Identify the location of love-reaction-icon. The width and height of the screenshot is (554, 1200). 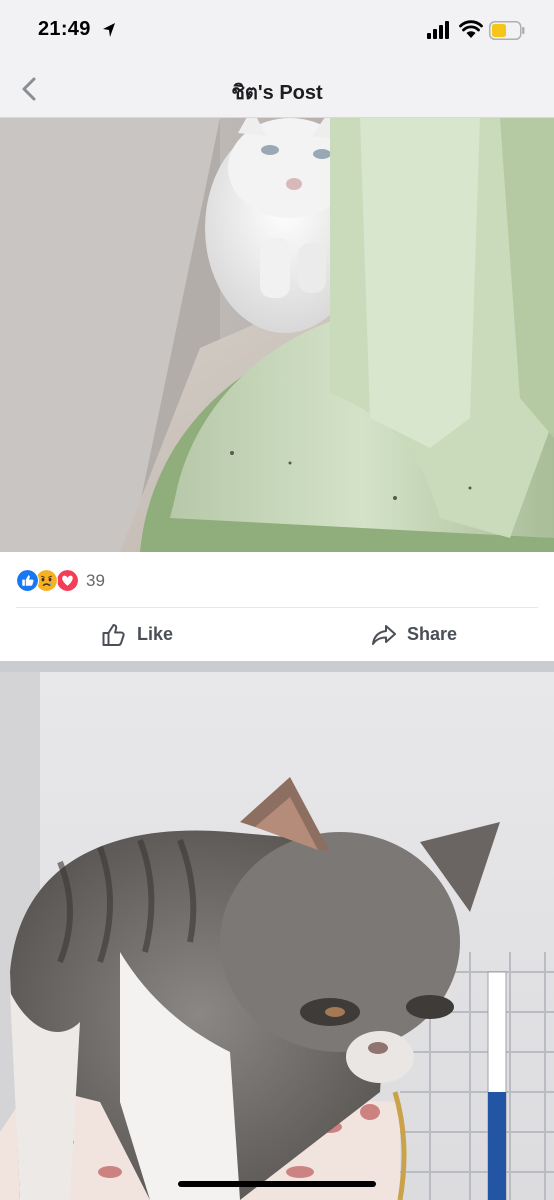
(67, 580).